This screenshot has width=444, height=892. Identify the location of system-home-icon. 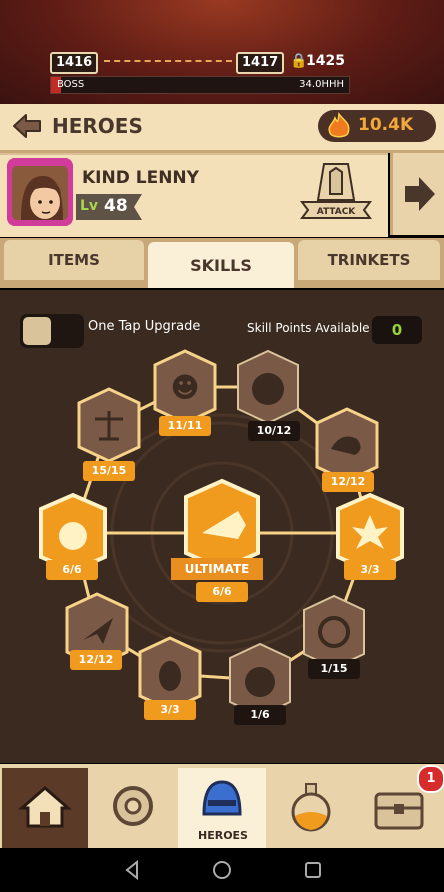
(222, 870).